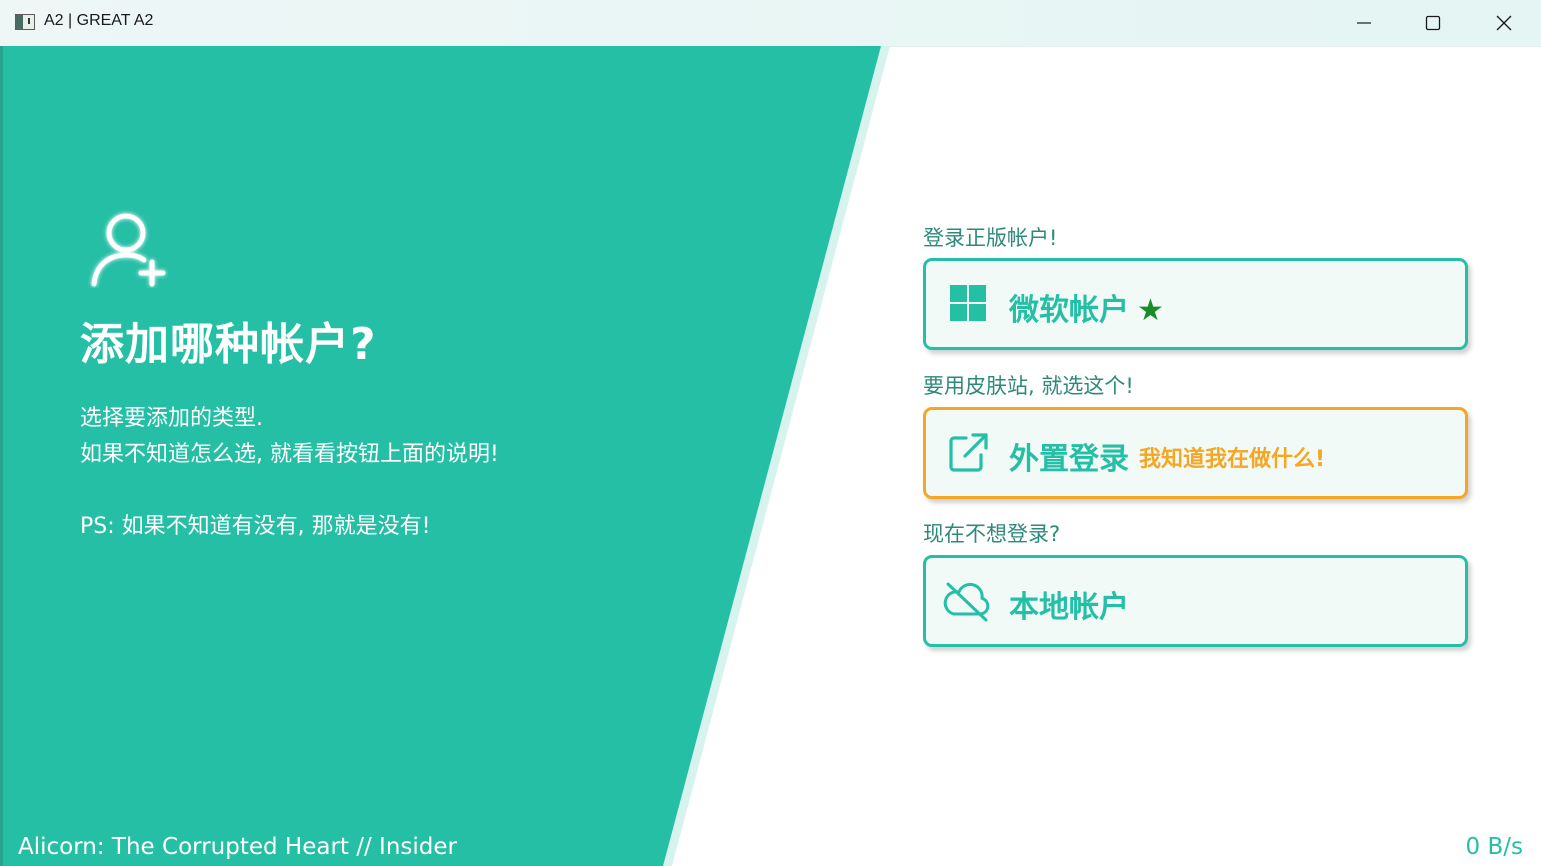 The width and height of the screenshot is (1541, 866). Describe the element at coordinates (770, 23) in the screenshot. I see `title-bar: A2 | GREAT A2` at that location.